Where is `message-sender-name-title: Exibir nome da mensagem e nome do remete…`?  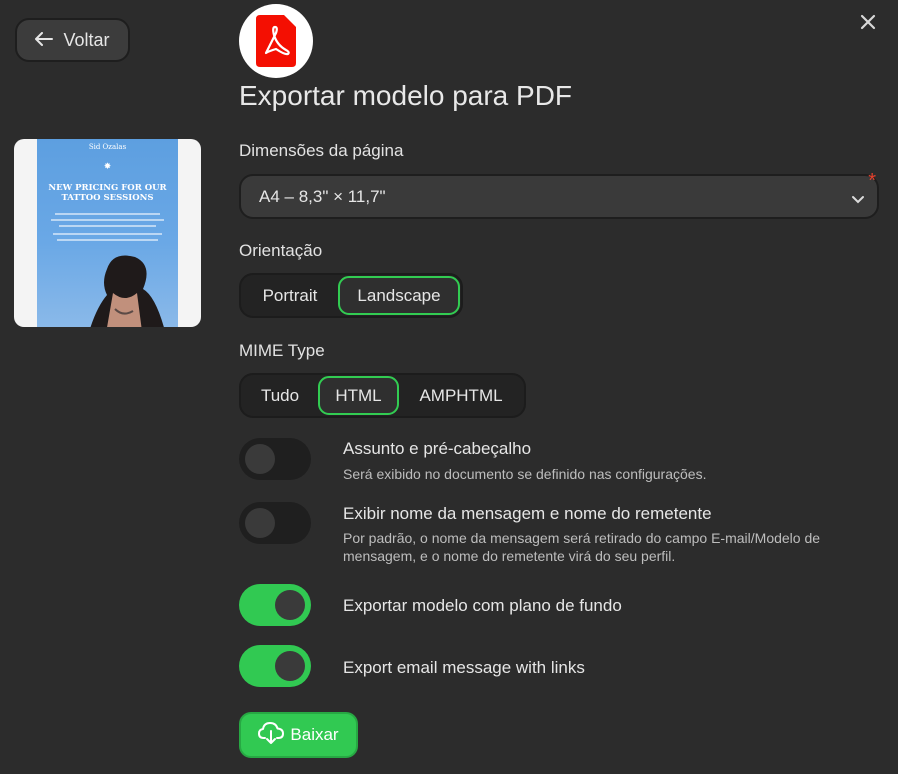
message-sender-name-title: Exibir nome da mensagem e nome do remete… is located at coordinates (527, 513).